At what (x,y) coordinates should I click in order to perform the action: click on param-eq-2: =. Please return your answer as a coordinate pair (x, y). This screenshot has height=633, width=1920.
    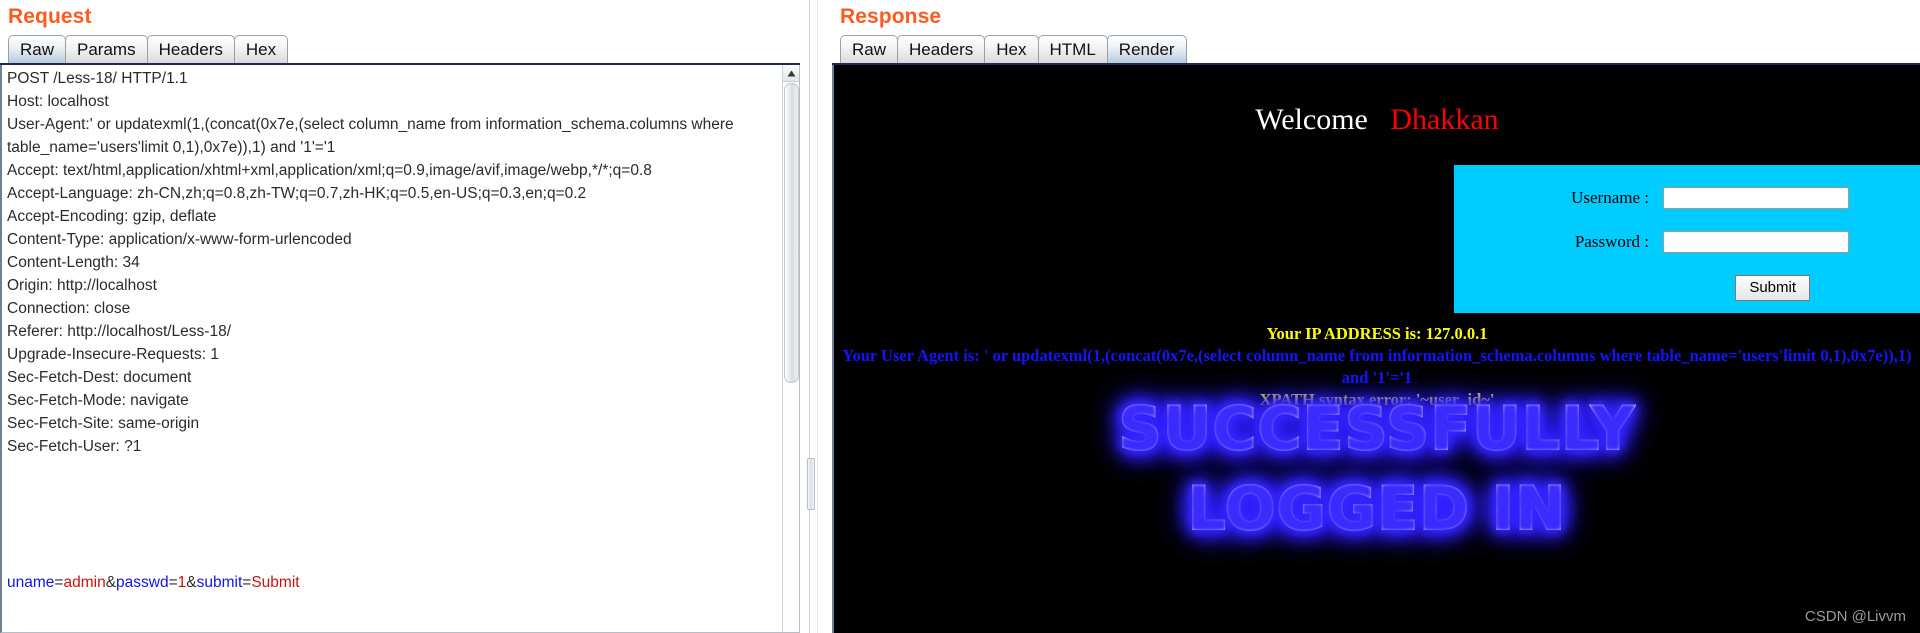
    Looking at the image, I should click on (173, 582).